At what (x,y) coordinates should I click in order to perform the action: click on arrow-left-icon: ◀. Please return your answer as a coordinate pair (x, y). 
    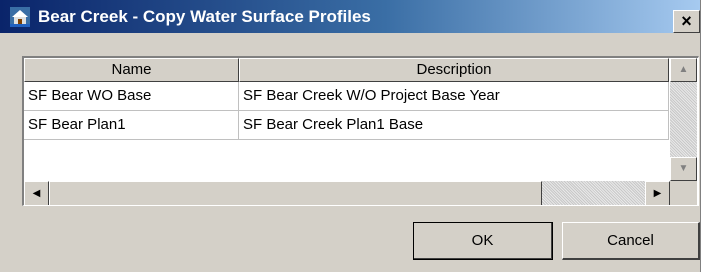
    Looking at the image, I should click on (36, 193).